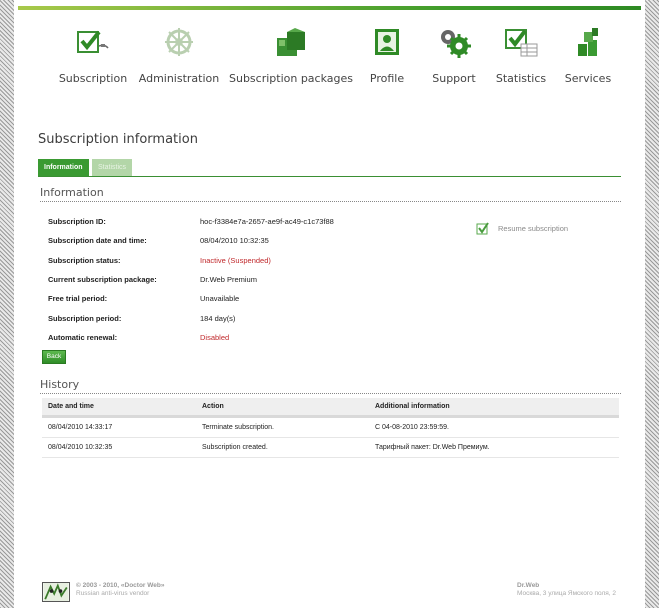 Image resolution: width=659 pixels, height=608 pixels. What do you see at coordinates (83, 337) in the screenshot?
I see `field-label: Automatic renewal:` at bounding box center [83, 337].